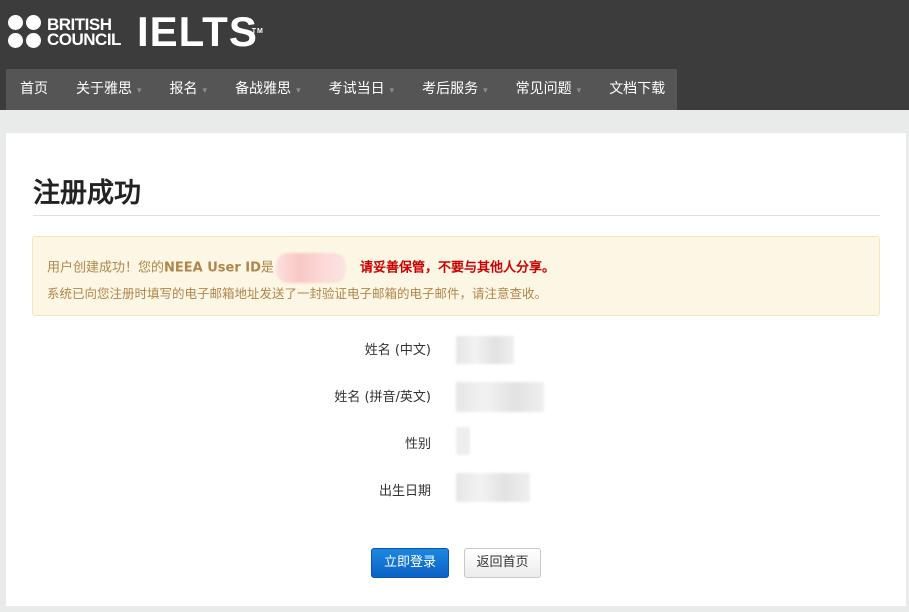  Describe the element at coordinates (310, 268) in the screenshot. I see `redacted-user-id` at that location.